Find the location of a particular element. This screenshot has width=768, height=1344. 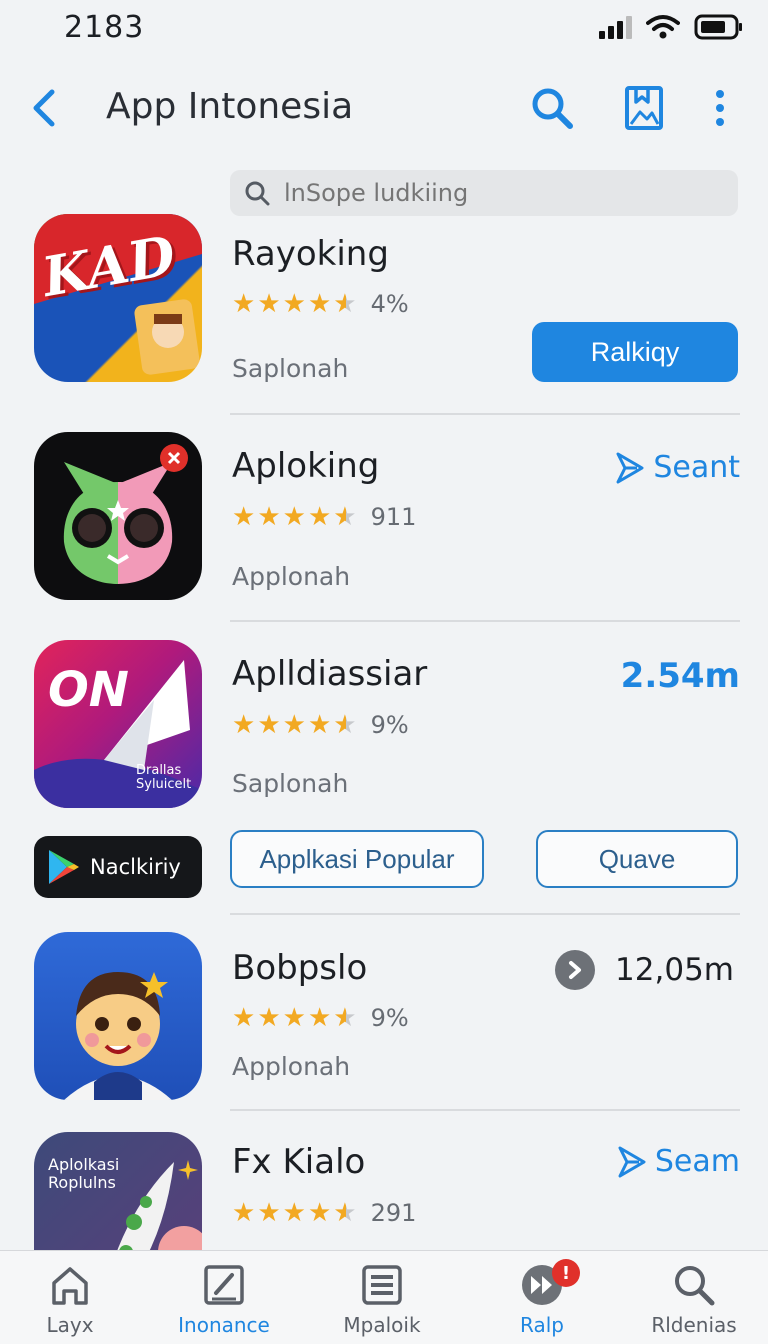

banner-label: Naclkiriy is located at coordinates (135, 867).